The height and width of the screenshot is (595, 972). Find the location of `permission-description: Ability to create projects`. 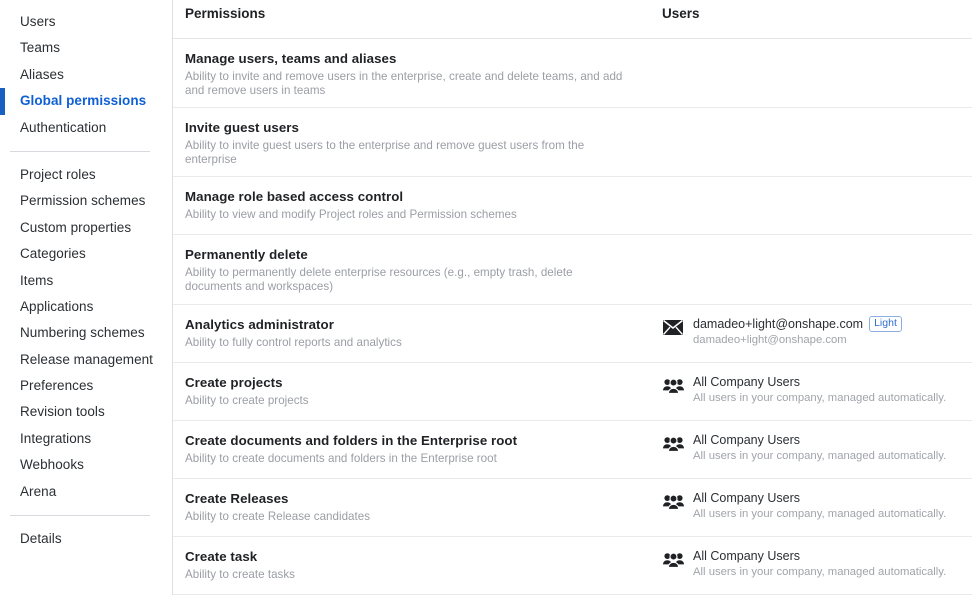

permission-description: Ability to create projects is located at coordinates (247, 400).